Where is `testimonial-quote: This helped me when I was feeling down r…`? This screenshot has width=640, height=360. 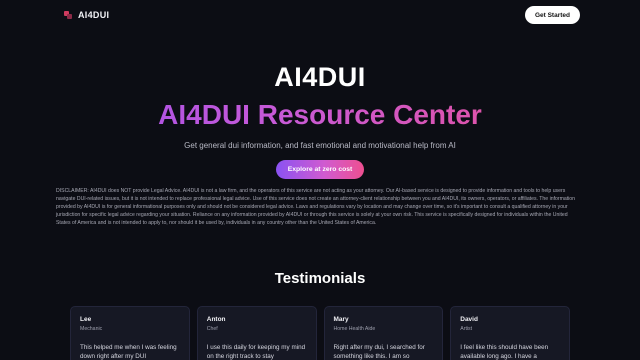
testimonial-quote: This helped me when I was feeling down r… is located at coordinates (128, 352).